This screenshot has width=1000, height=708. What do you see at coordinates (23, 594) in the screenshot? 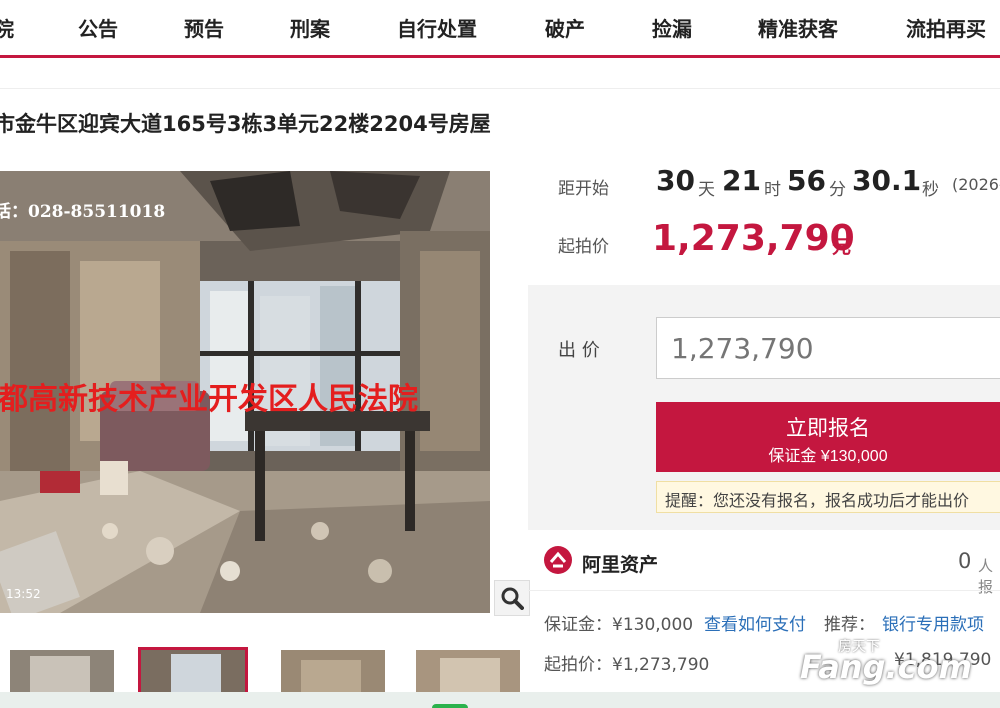
I see `photo-timestamp: 13:52` at bounding box center [23, 594].